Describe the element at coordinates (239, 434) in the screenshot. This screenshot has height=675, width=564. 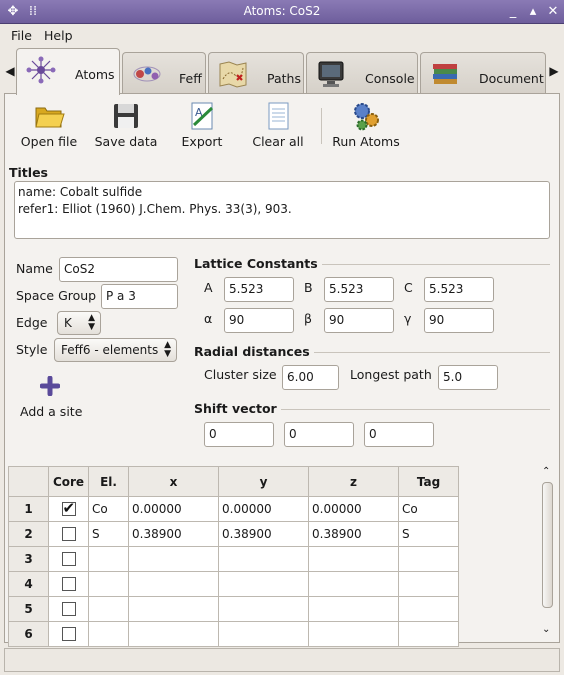
I see `shift-x-field: 0` at that location.